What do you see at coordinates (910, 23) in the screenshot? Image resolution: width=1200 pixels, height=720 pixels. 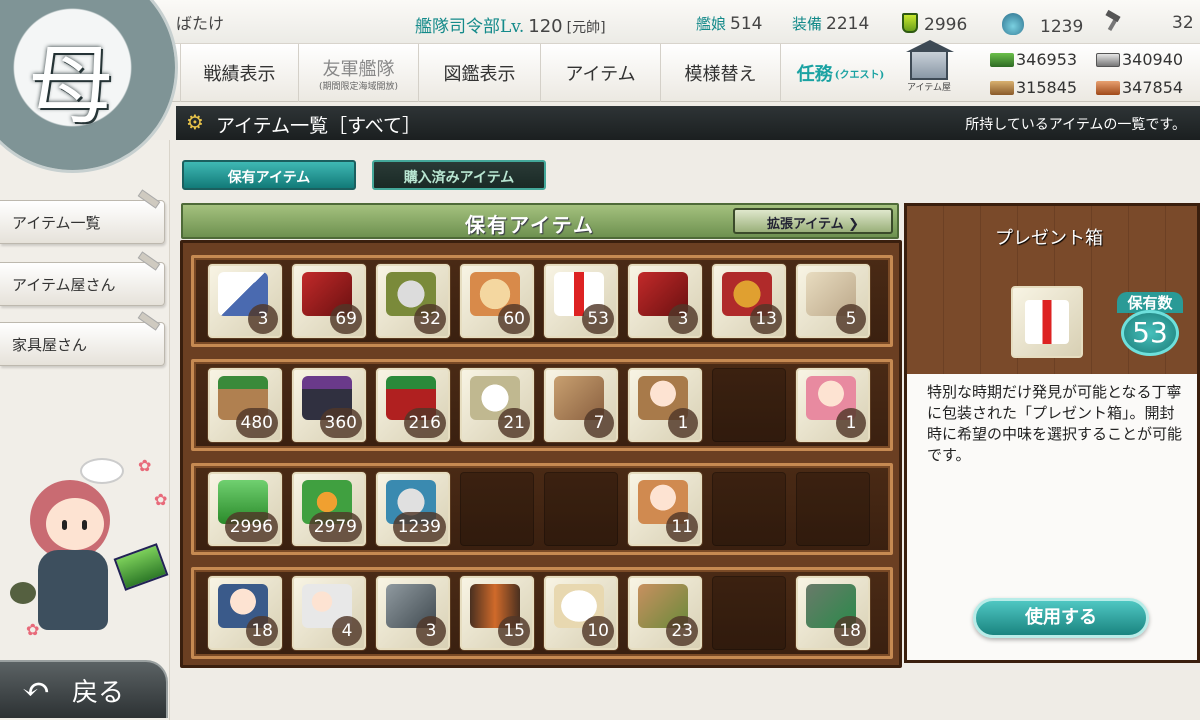 I see `bucket-icon` at bounding box center [910, 23].